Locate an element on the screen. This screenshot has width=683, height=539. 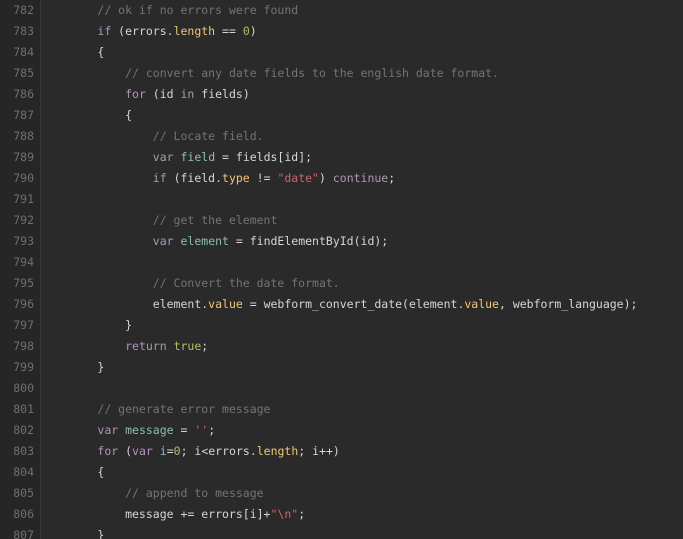
code-line-text: // Locate field. is located at coordinates (153, 136).